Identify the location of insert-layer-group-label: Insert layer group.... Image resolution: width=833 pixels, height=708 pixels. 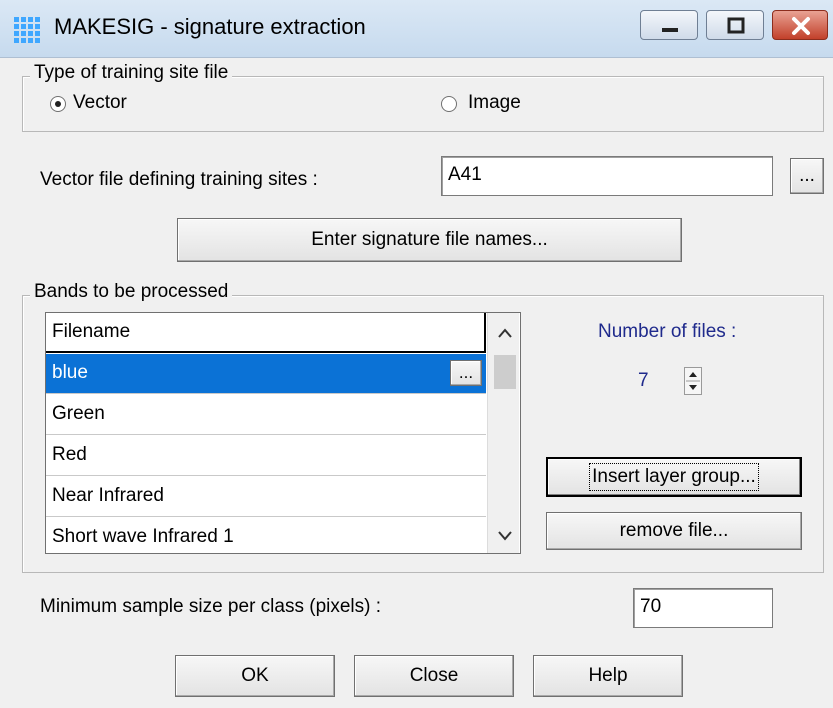
(674, 477).